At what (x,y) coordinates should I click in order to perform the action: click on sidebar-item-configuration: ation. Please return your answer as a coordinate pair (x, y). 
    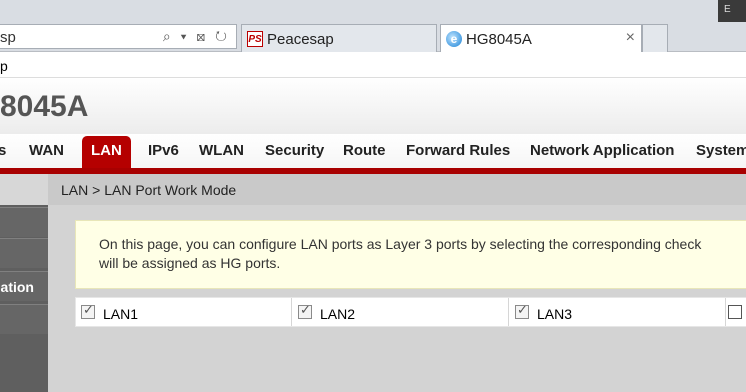
    Looking at the image, I should click on (24, 286).